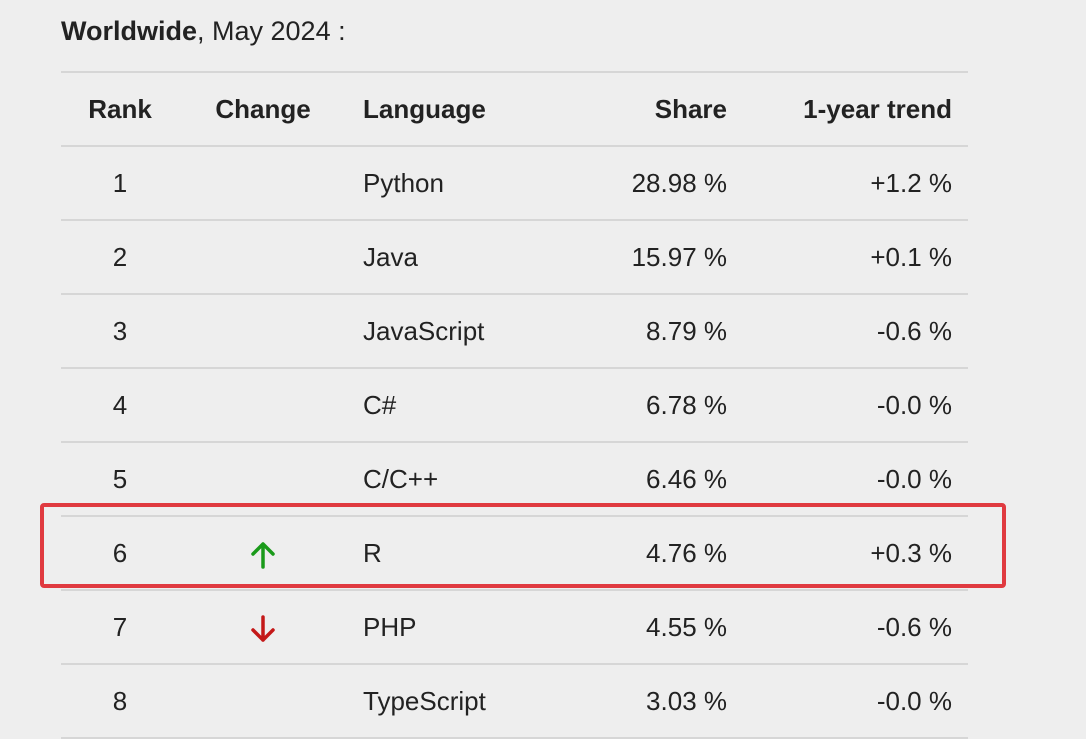  Describe the element at coordinates (514, 332) in the screenshot. I see `table-row: 3 JavaScript 8.79 % -0.6 %` at that location.